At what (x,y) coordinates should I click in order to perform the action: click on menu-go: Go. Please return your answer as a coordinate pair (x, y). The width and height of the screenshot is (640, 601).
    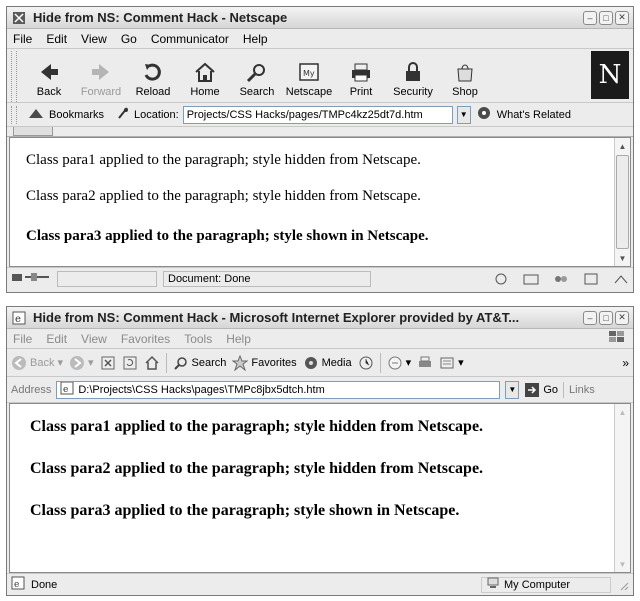
    Looking at the image, I should click on (129, 39).